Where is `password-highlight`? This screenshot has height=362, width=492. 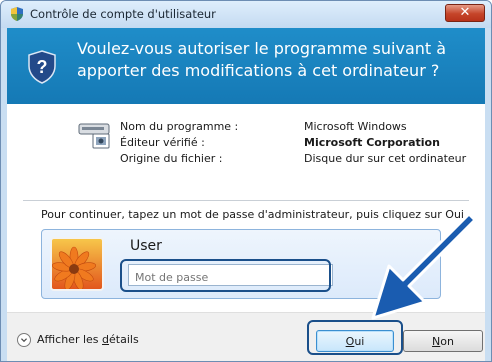
password-highlight is located at coordinates (225, 275).